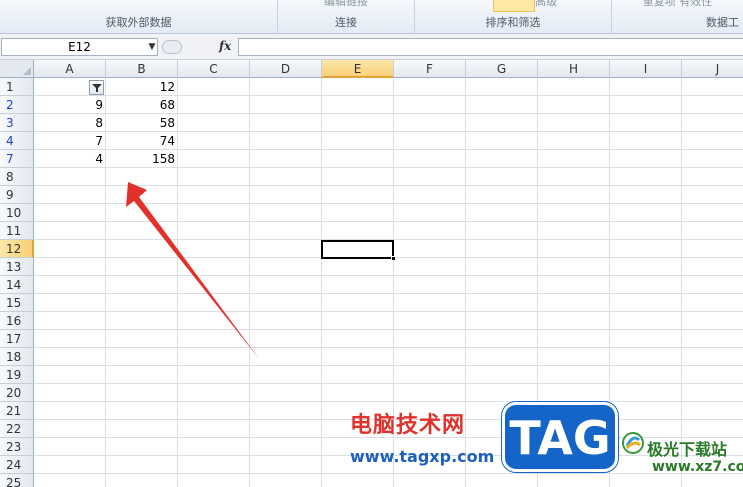 This screenshot has height=487, width=743. Describe the element at coordinates (573, 4) in the screenshot. I see `advanced-filter-button: 高级` at that location.